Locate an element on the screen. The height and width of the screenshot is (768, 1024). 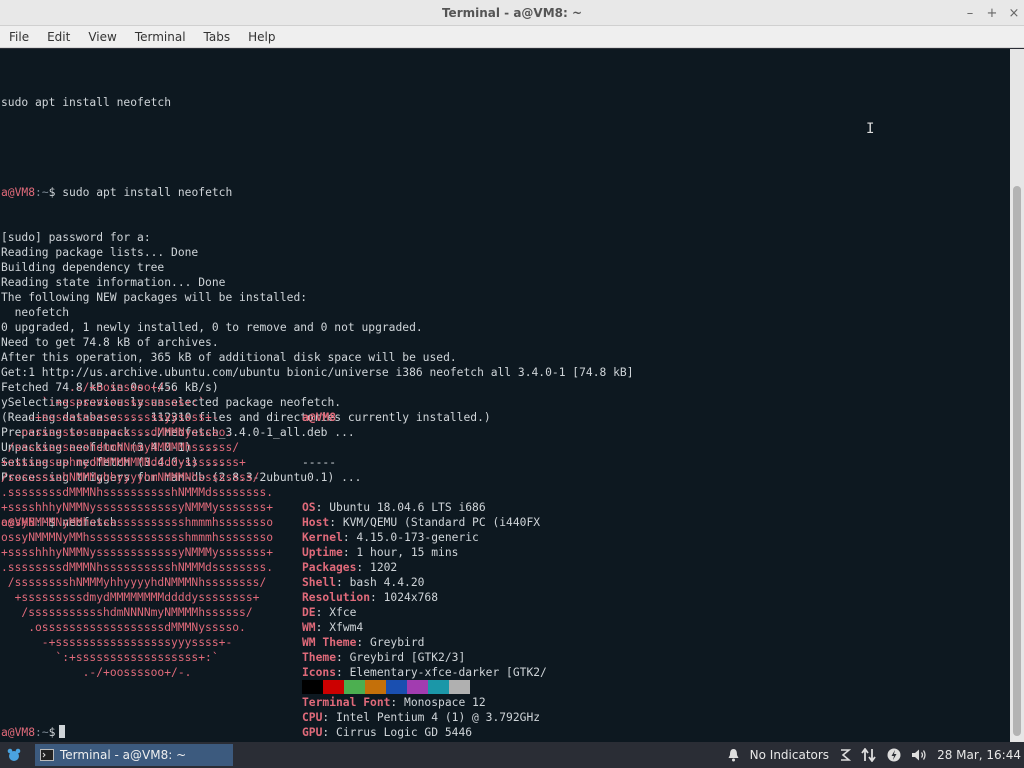
mouse-ibeam-icon: I is located at coordinates (870, 129).